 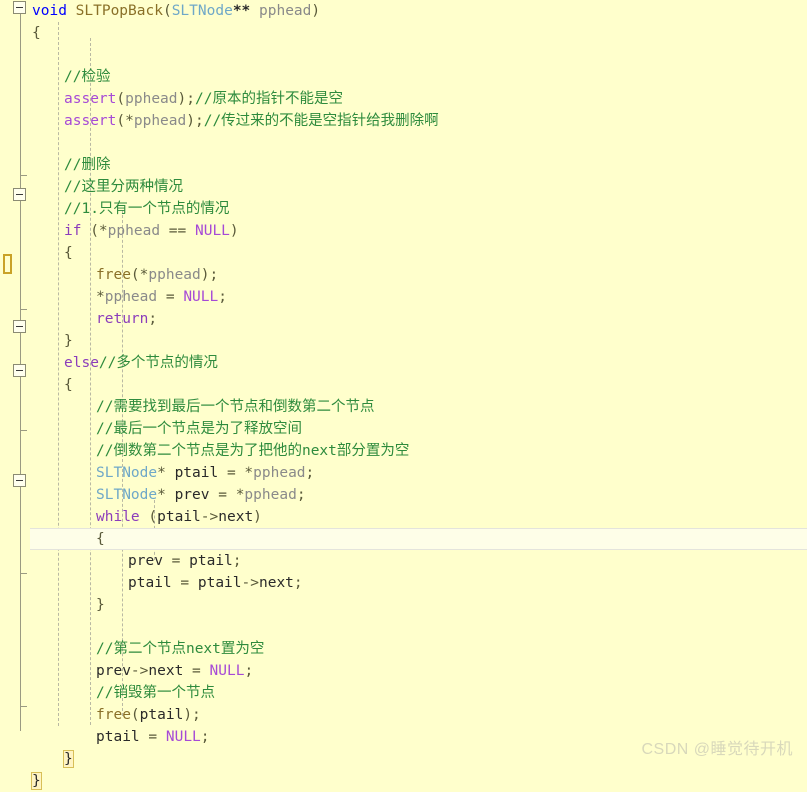 I want to click on code-token: //这里分两种情况, so click(x=123, y=187).